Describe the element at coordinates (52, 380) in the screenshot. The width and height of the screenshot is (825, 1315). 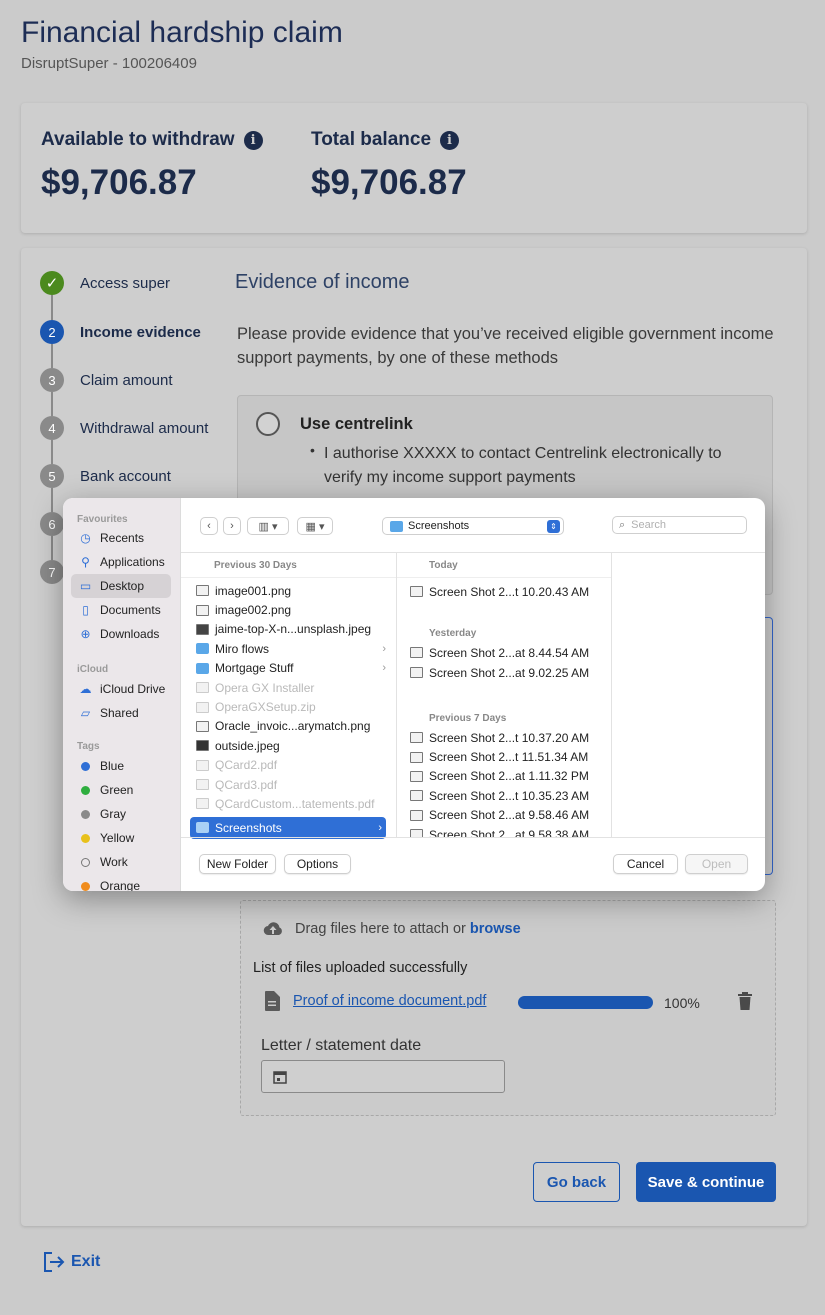
I see `step-number: 3` at that location.